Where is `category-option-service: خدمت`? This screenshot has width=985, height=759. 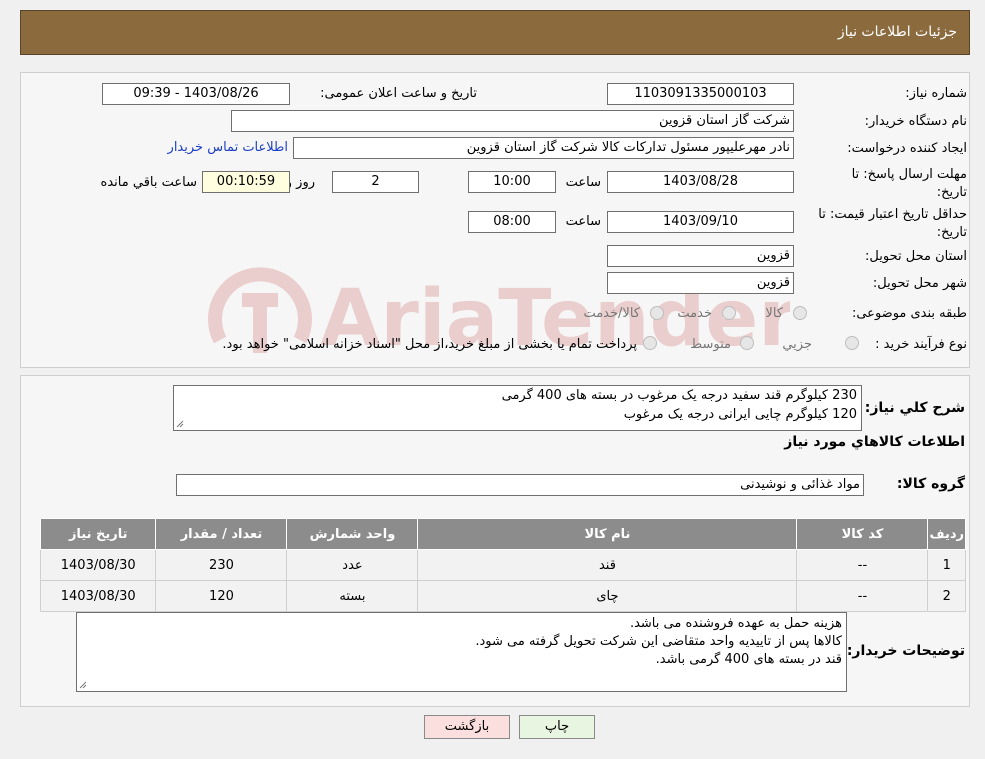
category-option-service: خدمت is located at coordinates (694, 313).